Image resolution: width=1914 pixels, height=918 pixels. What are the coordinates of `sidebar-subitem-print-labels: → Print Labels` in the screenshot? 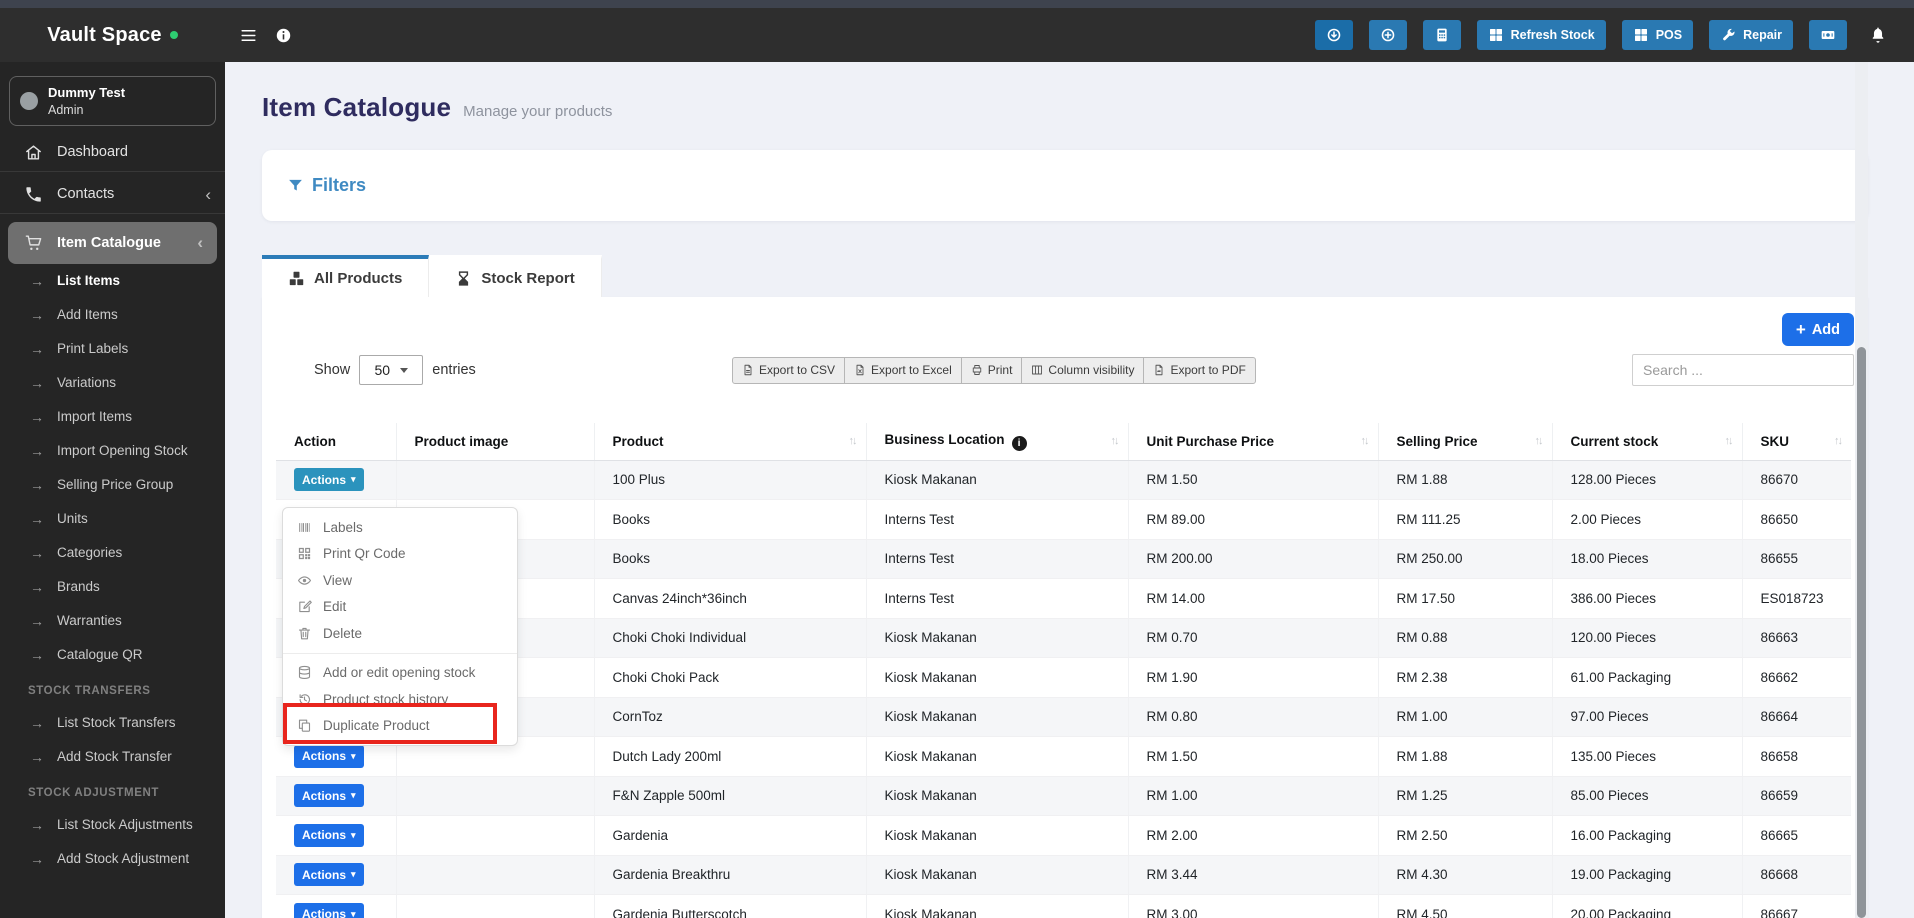 It's located at (112, 349).